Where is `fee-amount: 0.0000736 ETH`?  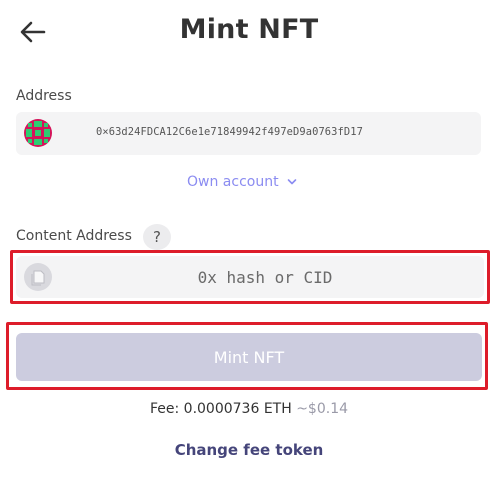
fee-amount: 0.0000736 ETH is located at coordinates (237, 409).